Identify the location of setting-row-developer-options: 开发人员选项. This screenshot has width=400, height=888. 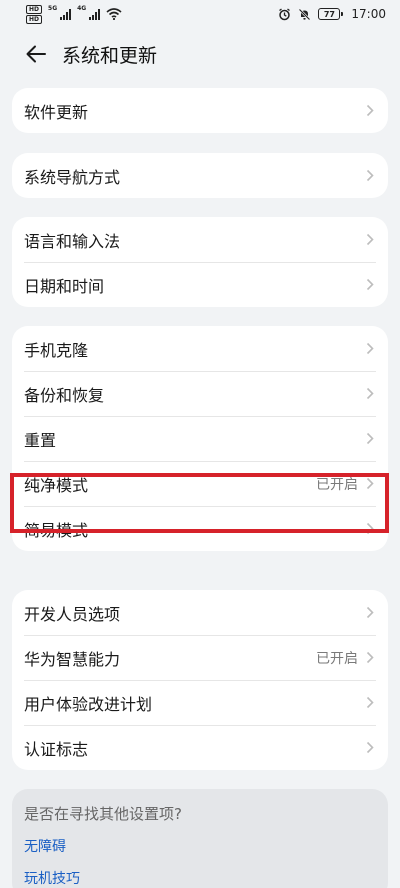
(200, 612).